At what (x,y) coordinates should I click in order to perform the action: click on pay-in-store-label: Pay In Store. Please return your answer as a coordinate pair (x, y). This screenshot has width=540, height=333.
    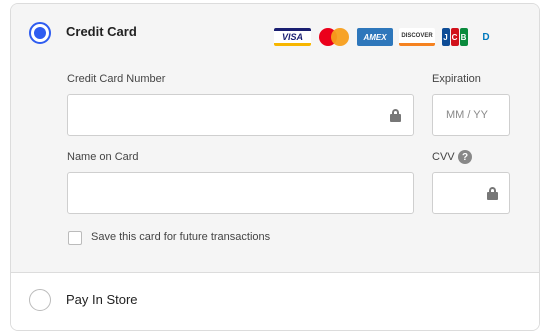
    Looking at the image, I should click on (102, 299).